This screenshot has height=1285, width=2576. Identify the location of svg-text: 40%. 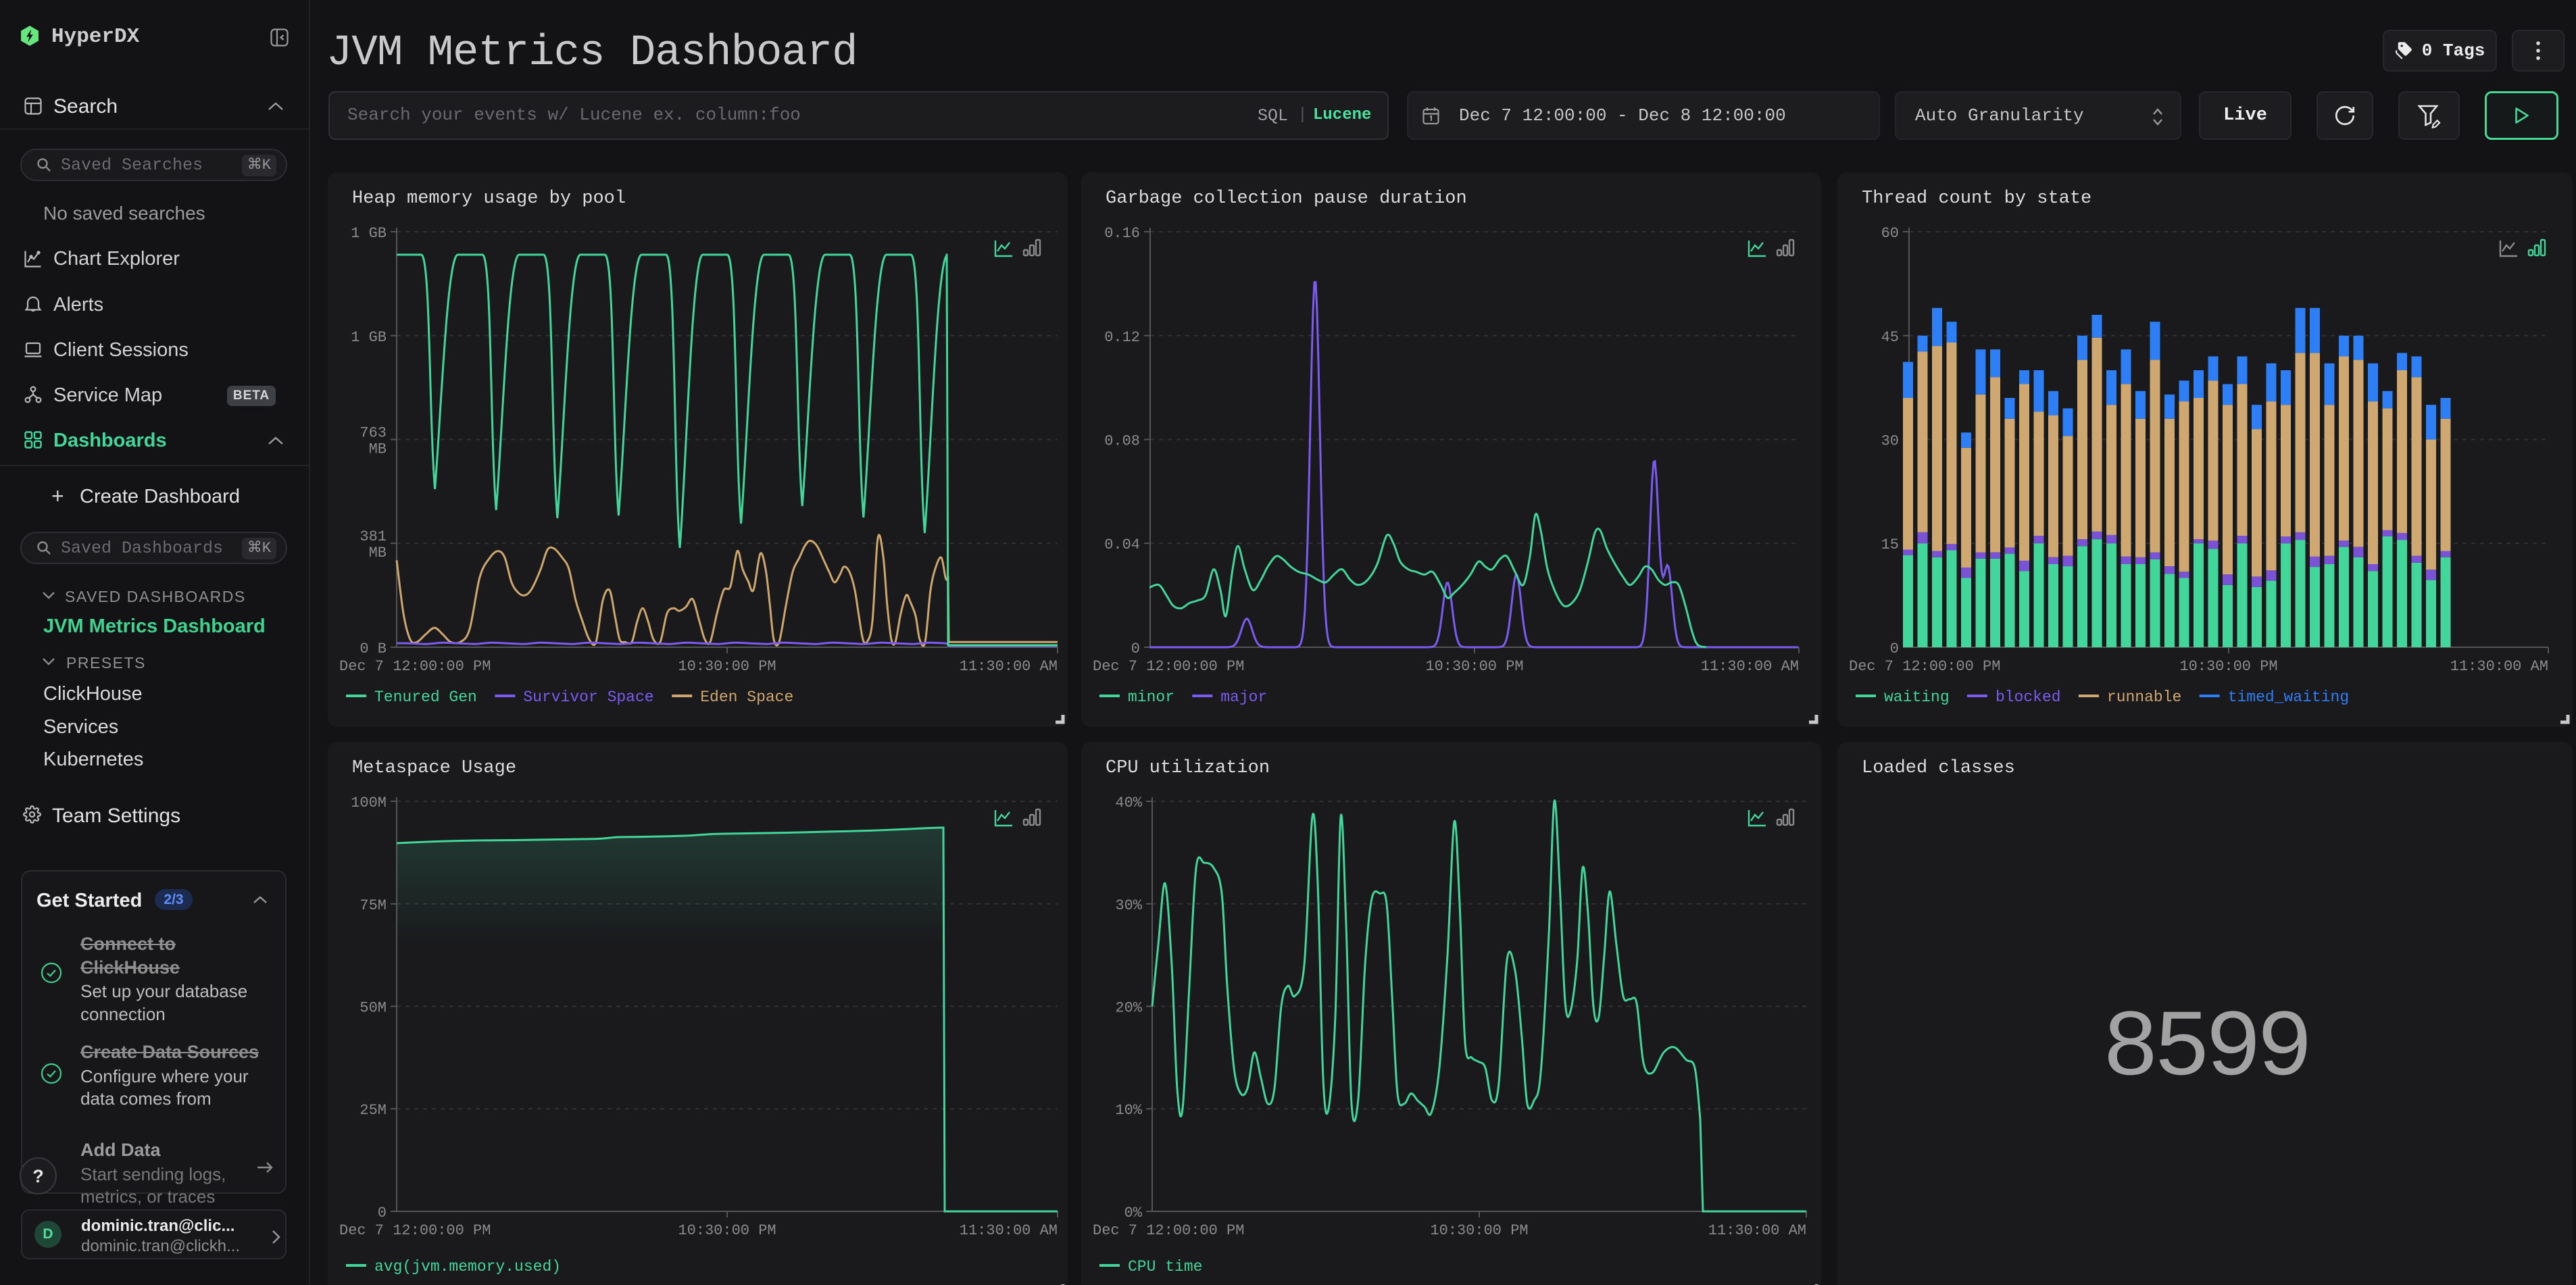
(1129, 803).